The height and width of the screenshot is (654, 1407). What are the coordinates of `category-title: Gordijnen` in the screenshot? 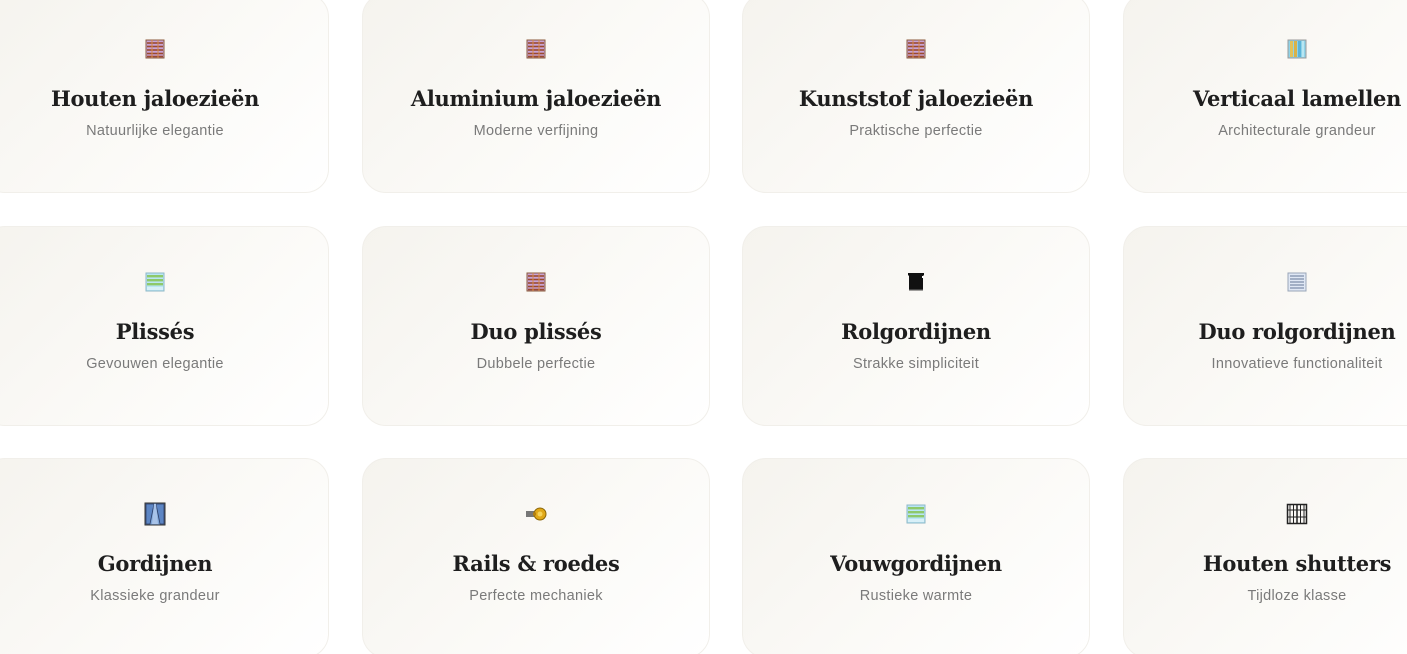 It's located at (155, 563).